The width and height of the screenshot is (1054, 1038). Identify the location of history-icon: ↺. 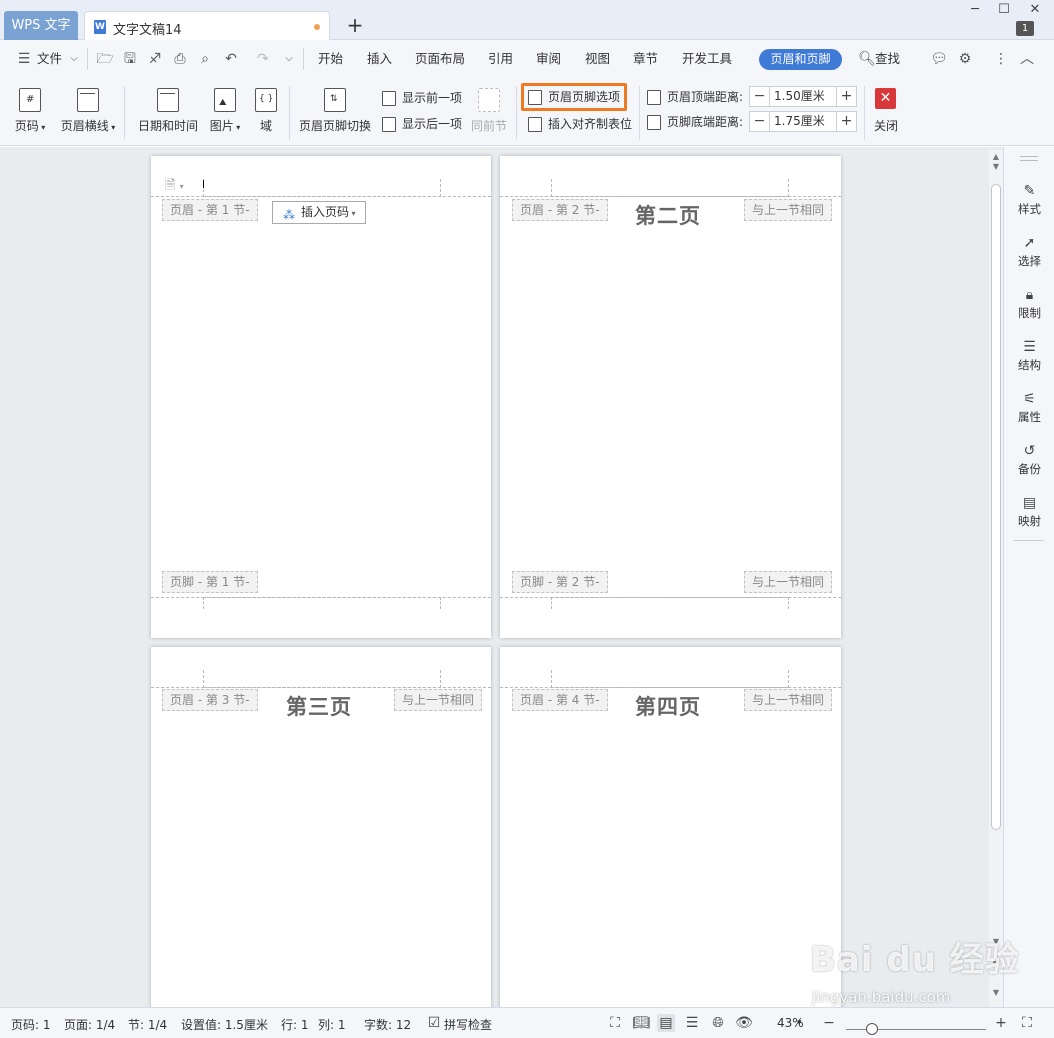
(1029, 451).